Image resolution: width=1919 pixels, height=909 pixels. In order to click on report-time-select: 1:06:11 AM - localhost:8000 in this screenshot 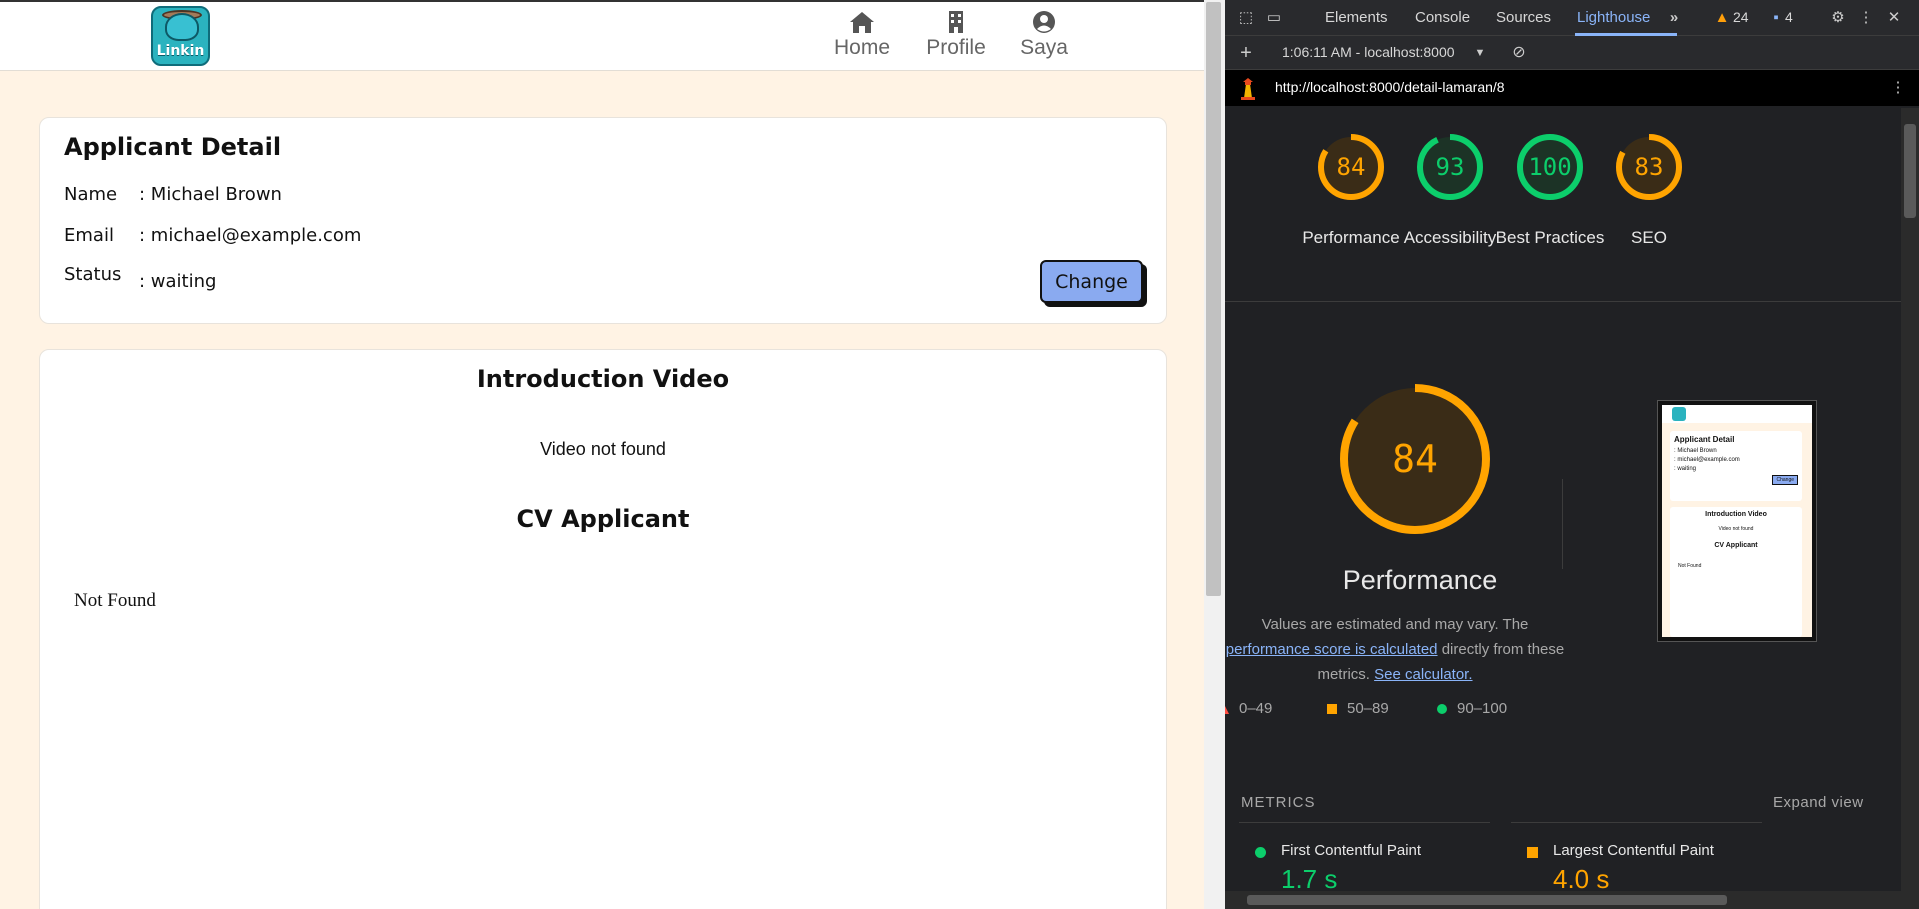, I will do `click(1368, 52)`.